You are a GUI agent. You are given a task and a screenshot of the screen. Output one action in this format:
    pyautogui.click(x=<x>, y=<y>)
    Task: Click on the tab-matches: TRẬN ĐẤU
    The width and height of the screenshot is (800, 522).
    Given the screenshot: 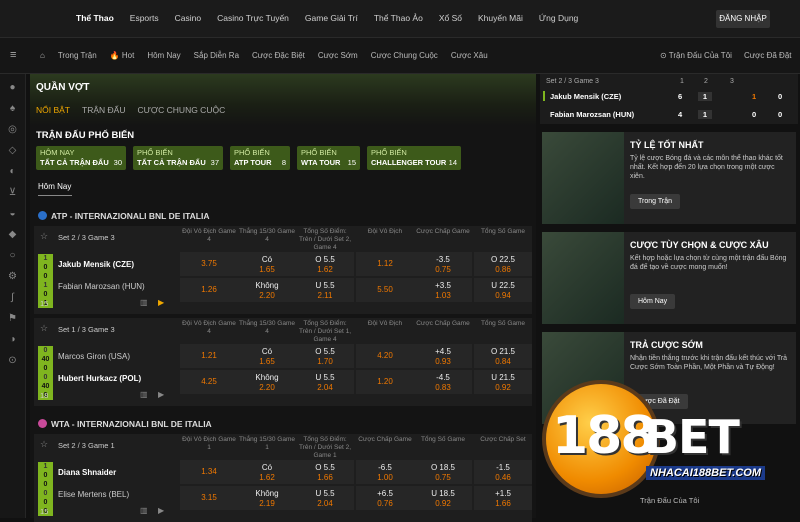 What is the action you would take?
    pyautogui.click(x=103, y=110)
    